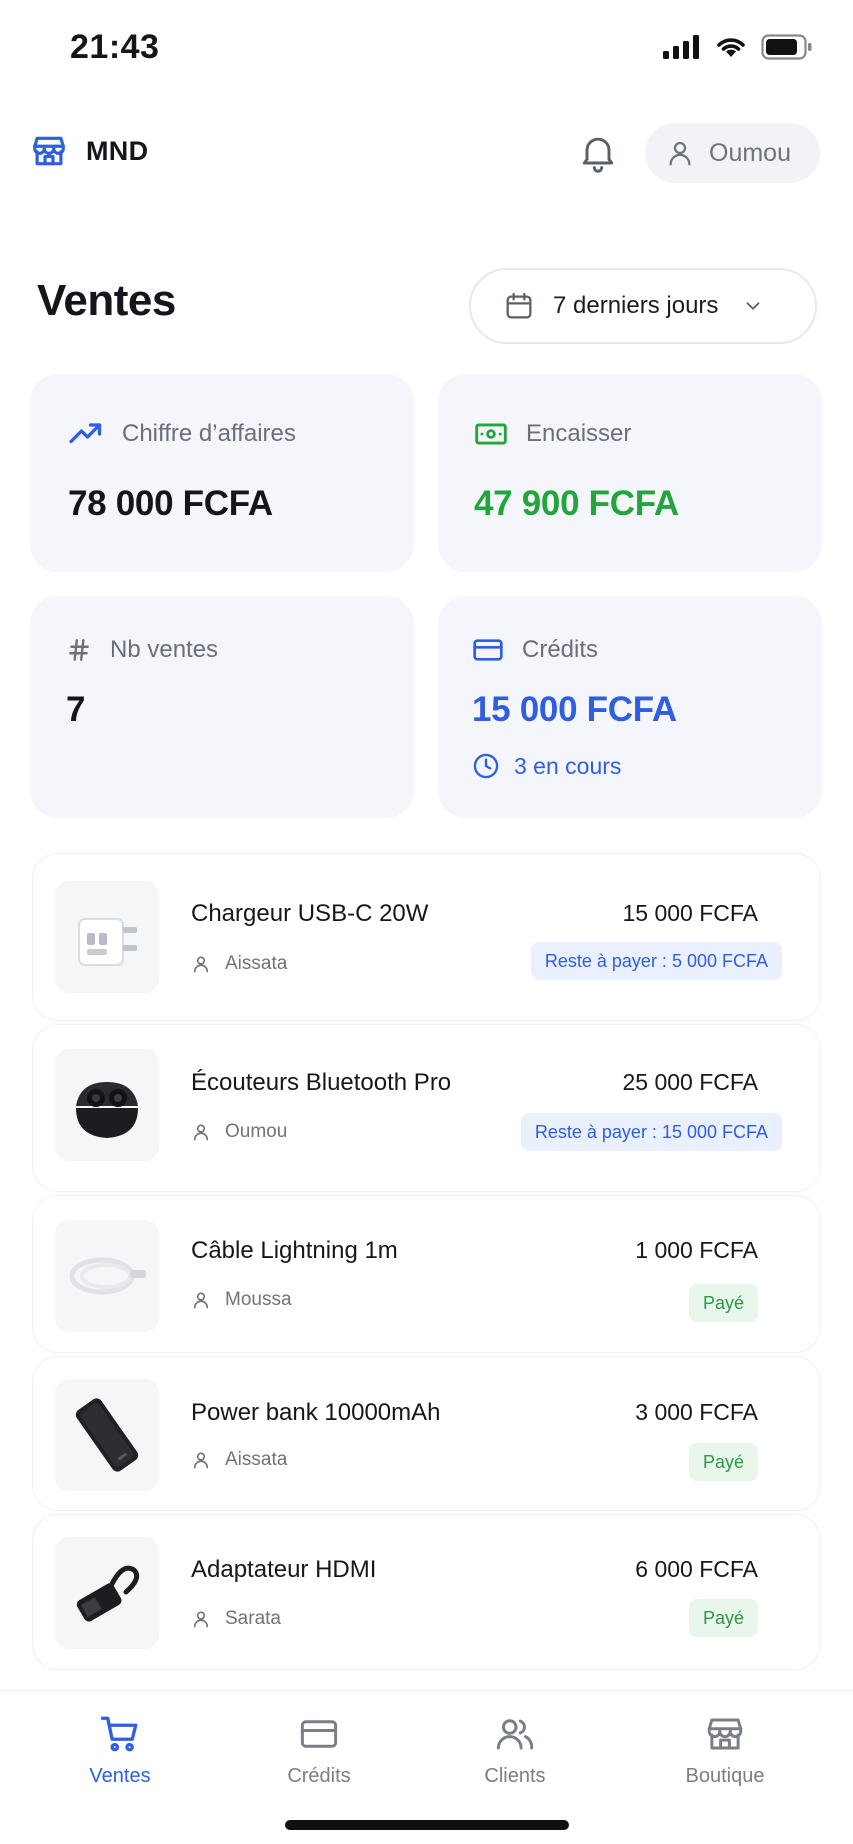 This screenshot has height=1844, width=853. Describe the element at coordinates (690, 1082) in the screenshot. I see `sale-price: 25 000 FCFA` at that location.